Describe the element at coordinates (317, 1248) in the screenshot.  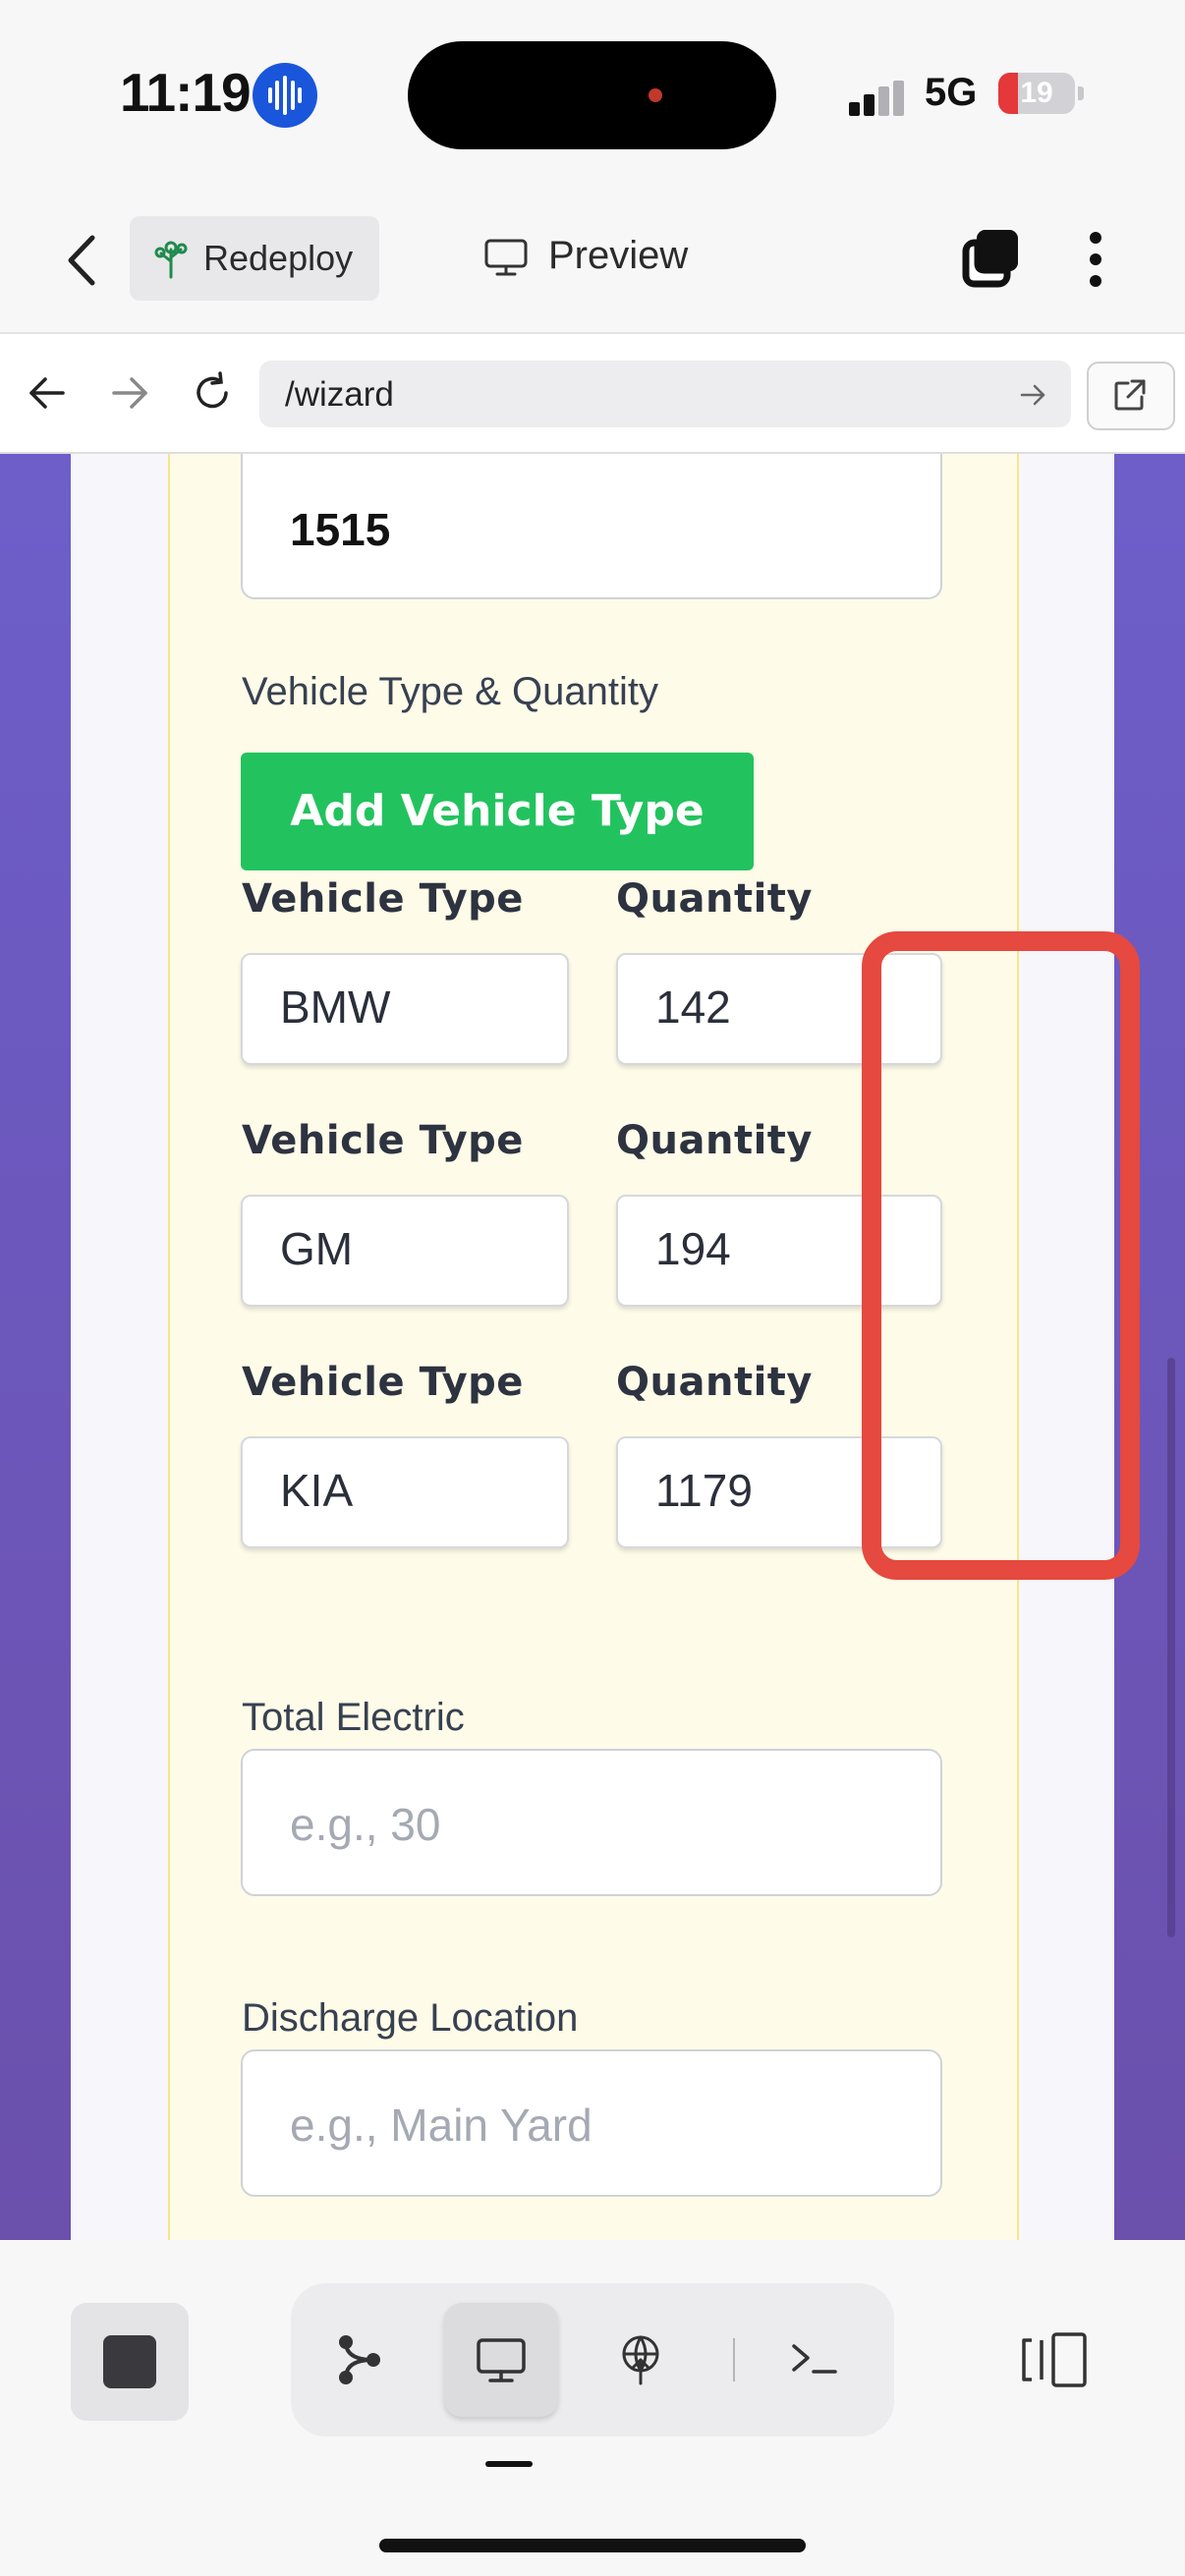
I see `vehicle-type-value: GM` at that location.